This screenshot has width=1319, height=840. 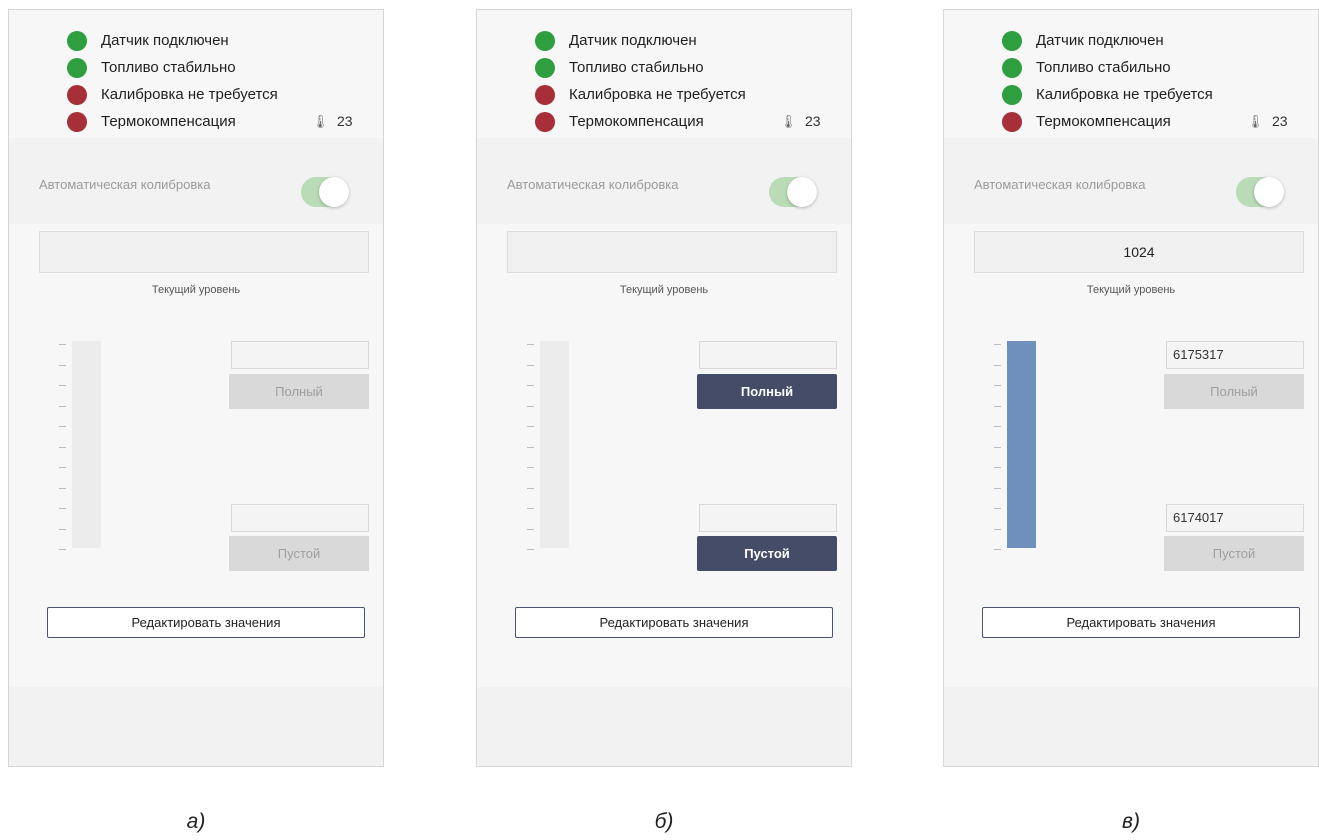 What do you see at coordinates (636, 67) in the screenshot?
I see `status-label: Топливо стабильно` at bounding box center [636, 67].